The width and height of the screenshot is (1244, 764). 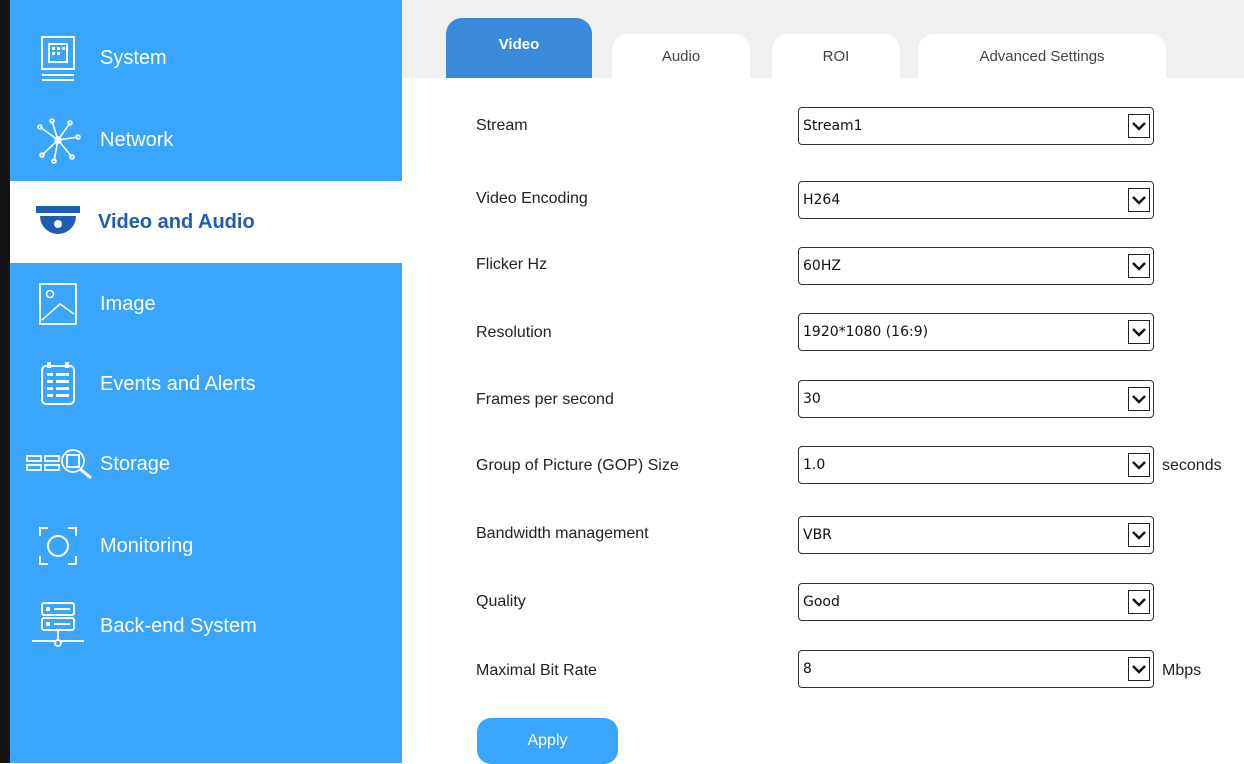 I want to click on camera-icon, so click(x=58, y=222).